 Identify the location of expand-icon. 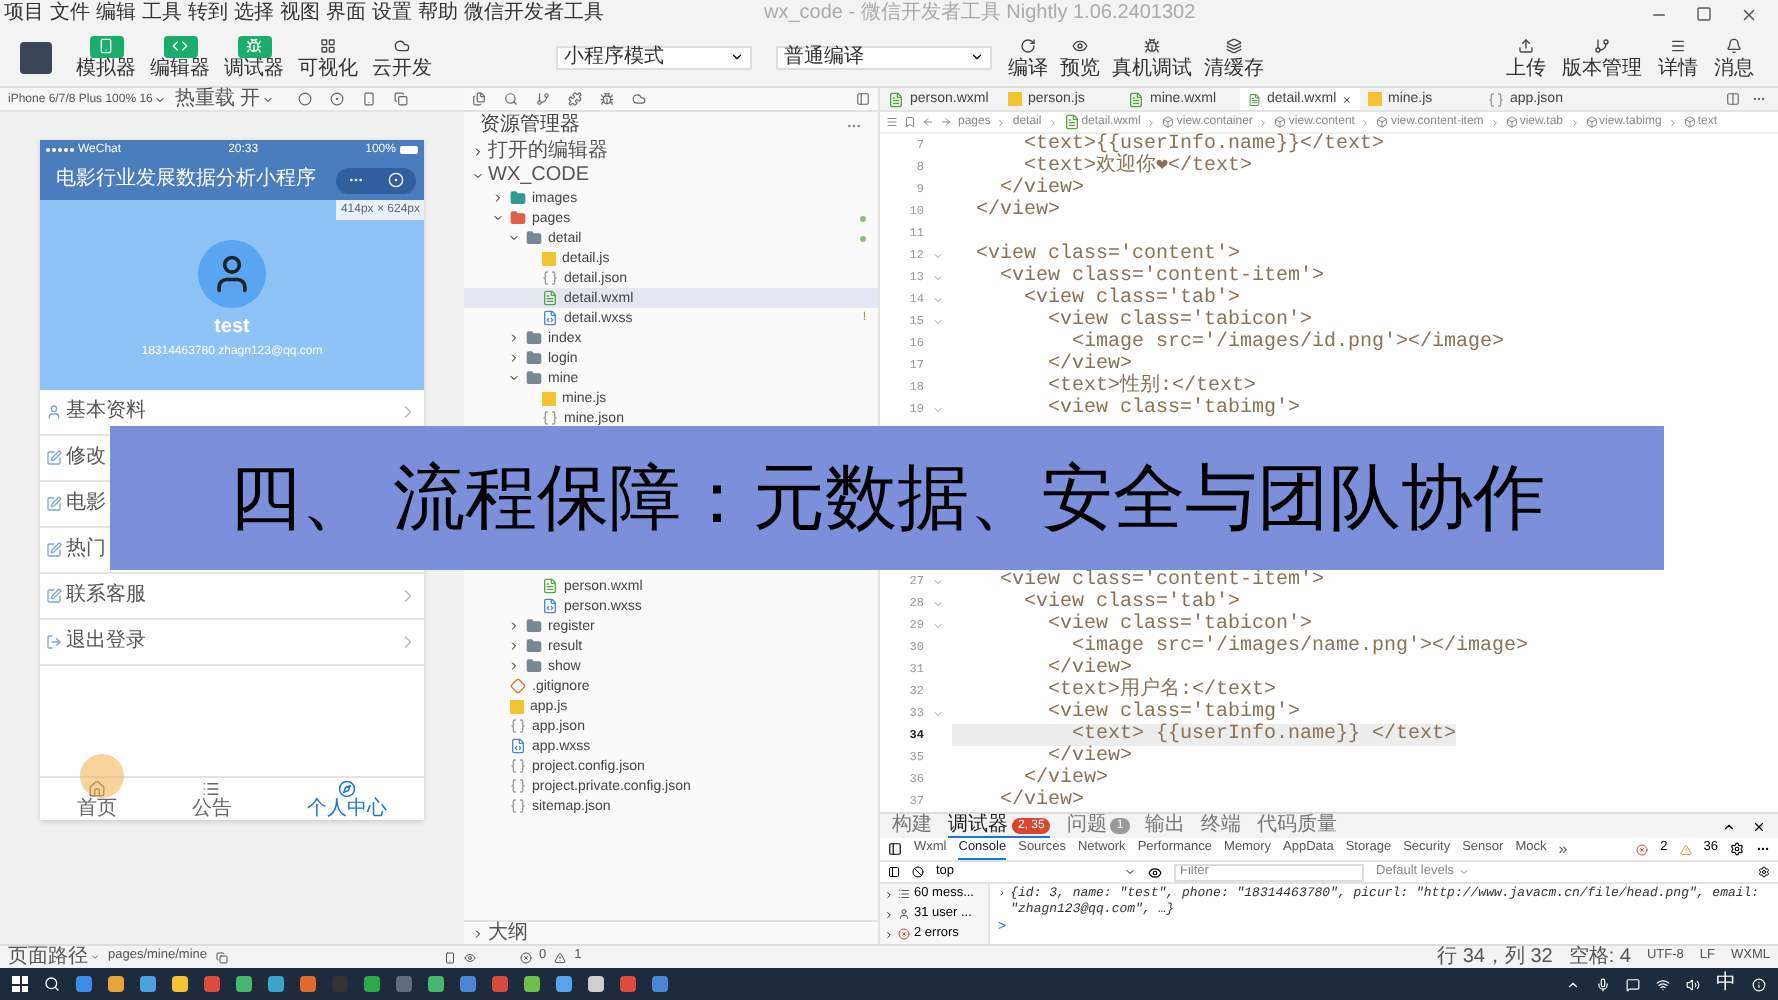
(1002, 893).